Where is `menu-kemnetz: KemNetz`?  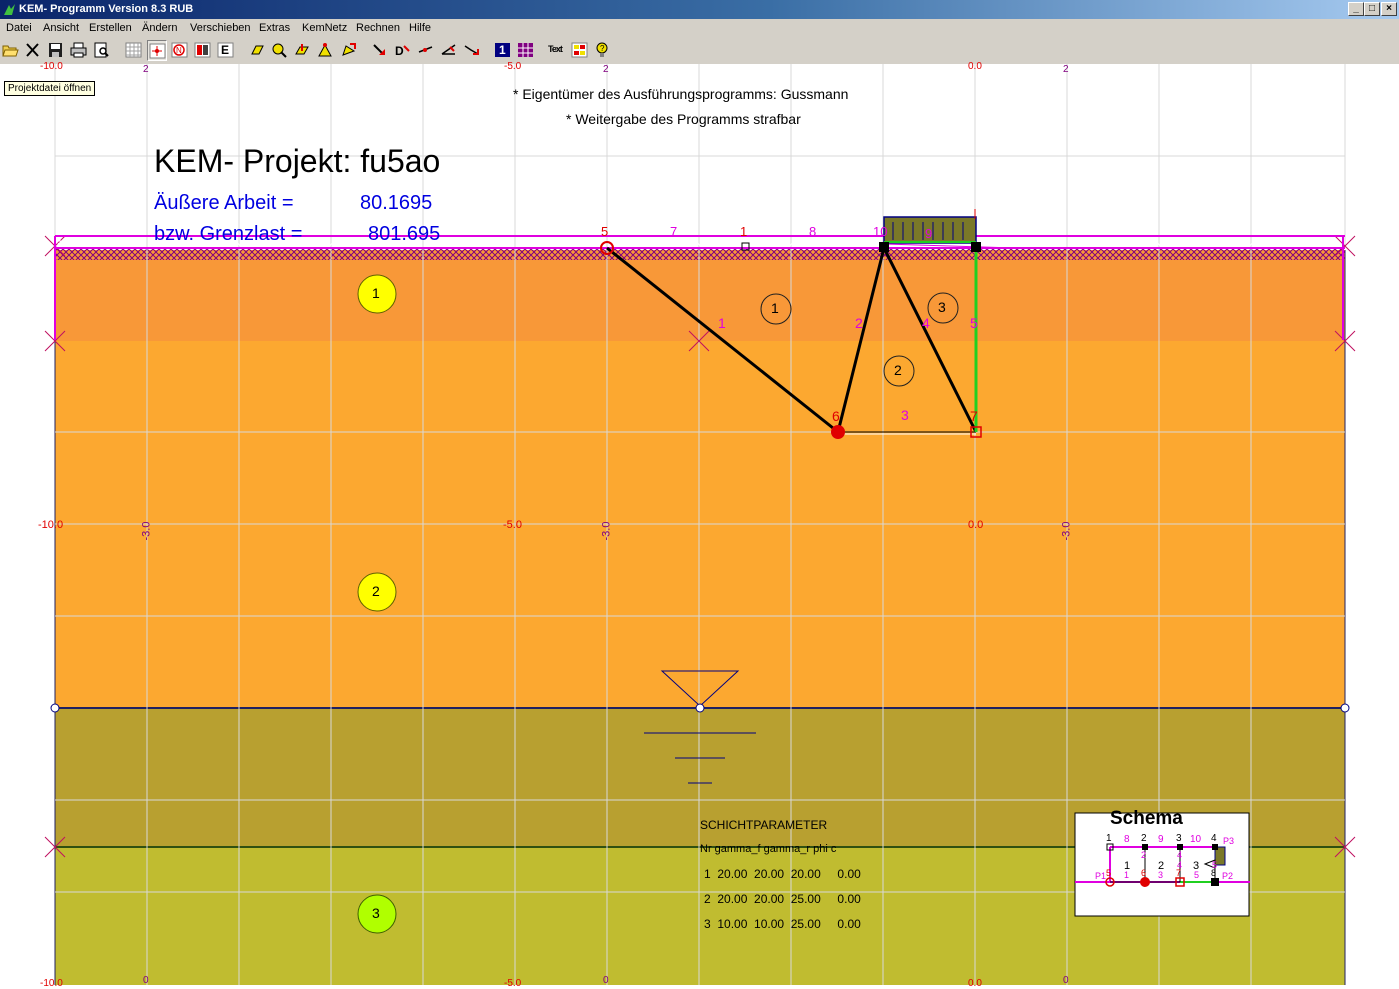
menu-kemnetz: KemNetz is located at coordinates (324, 28).